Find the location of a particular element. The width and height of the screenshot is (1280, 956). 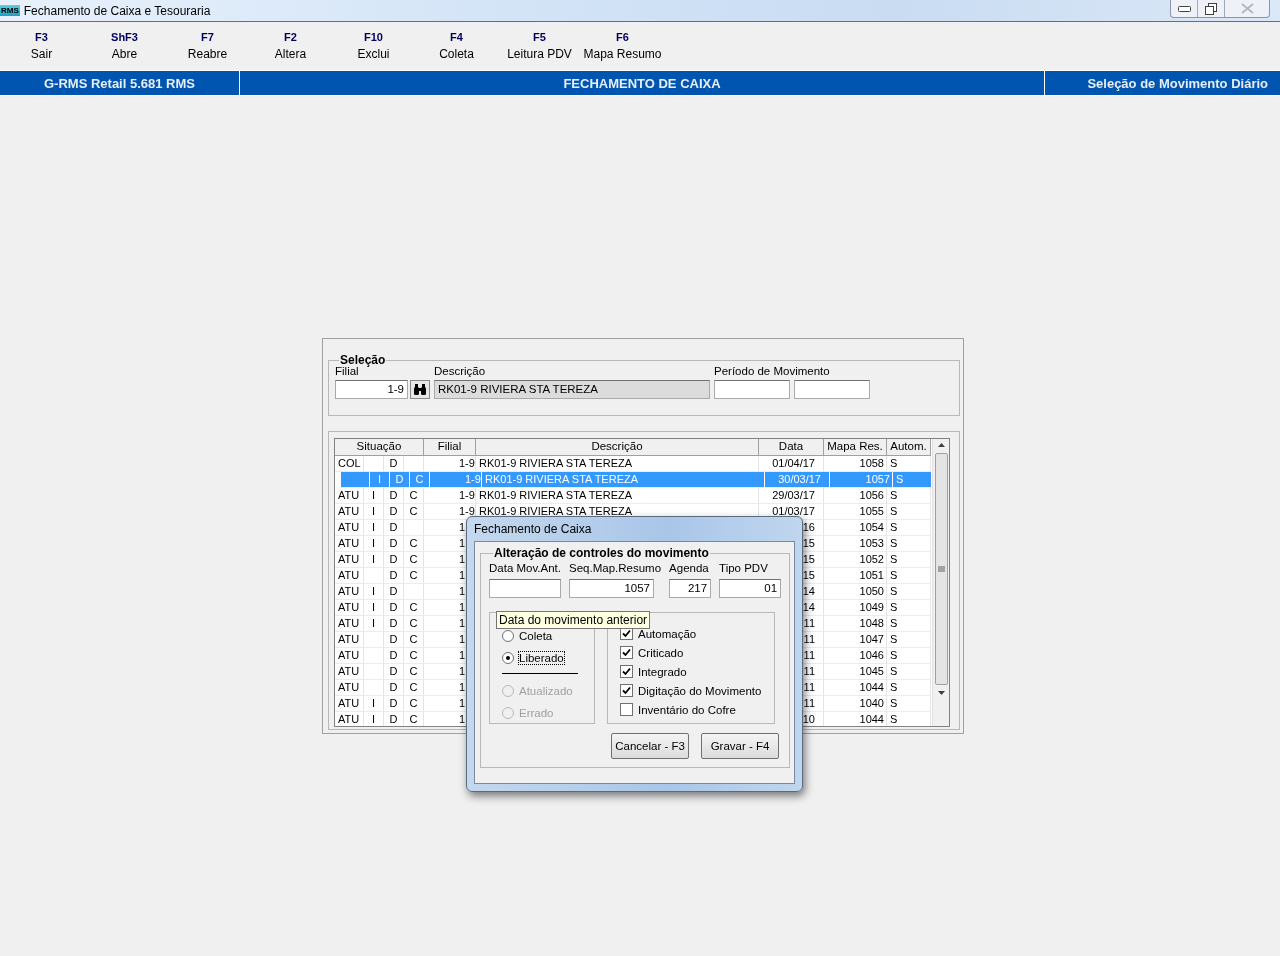

restore-icon is located at coordinates (1211, 8).